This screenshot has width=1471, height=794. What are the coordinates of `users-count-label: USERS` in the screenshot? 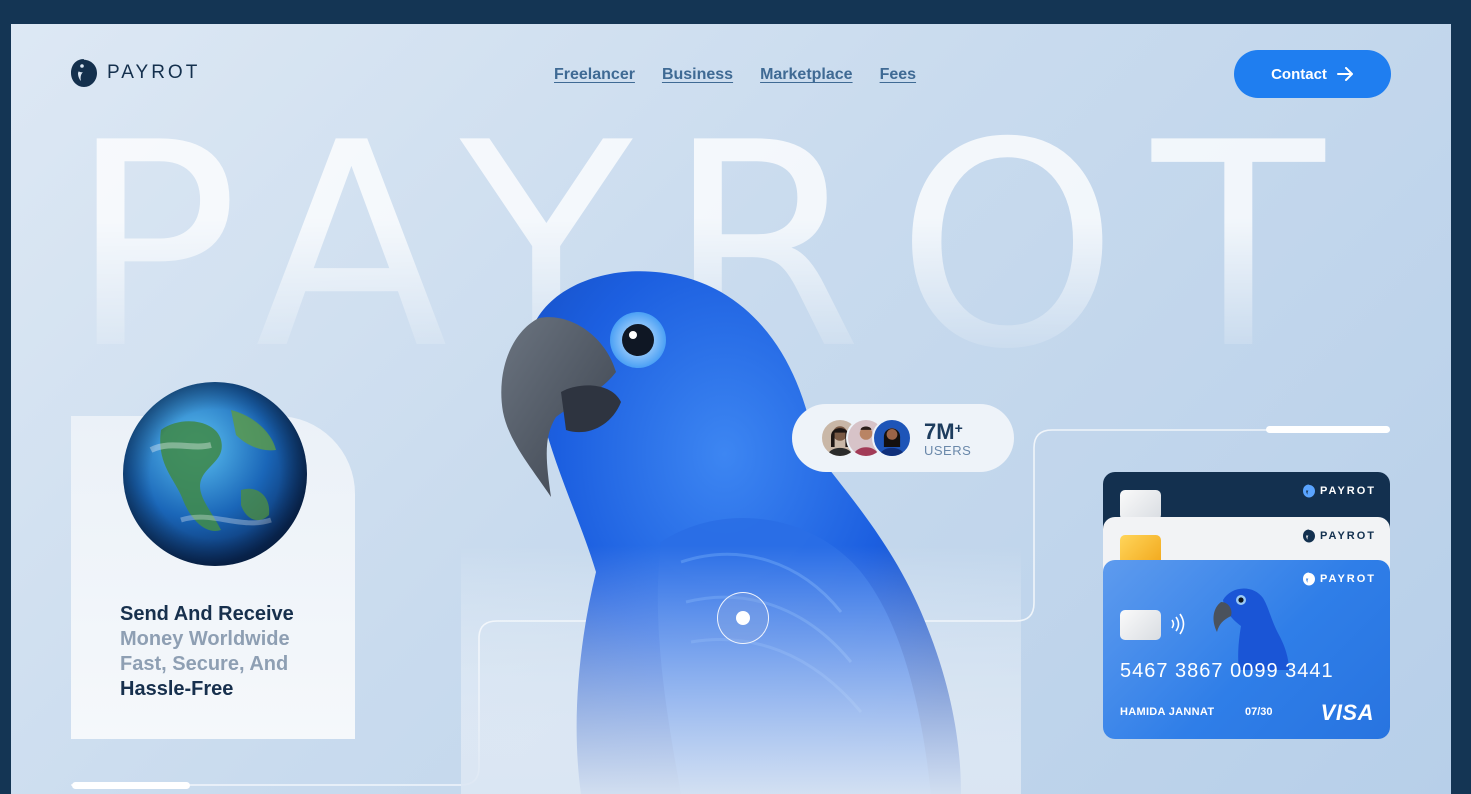 It's located at (948, 450).